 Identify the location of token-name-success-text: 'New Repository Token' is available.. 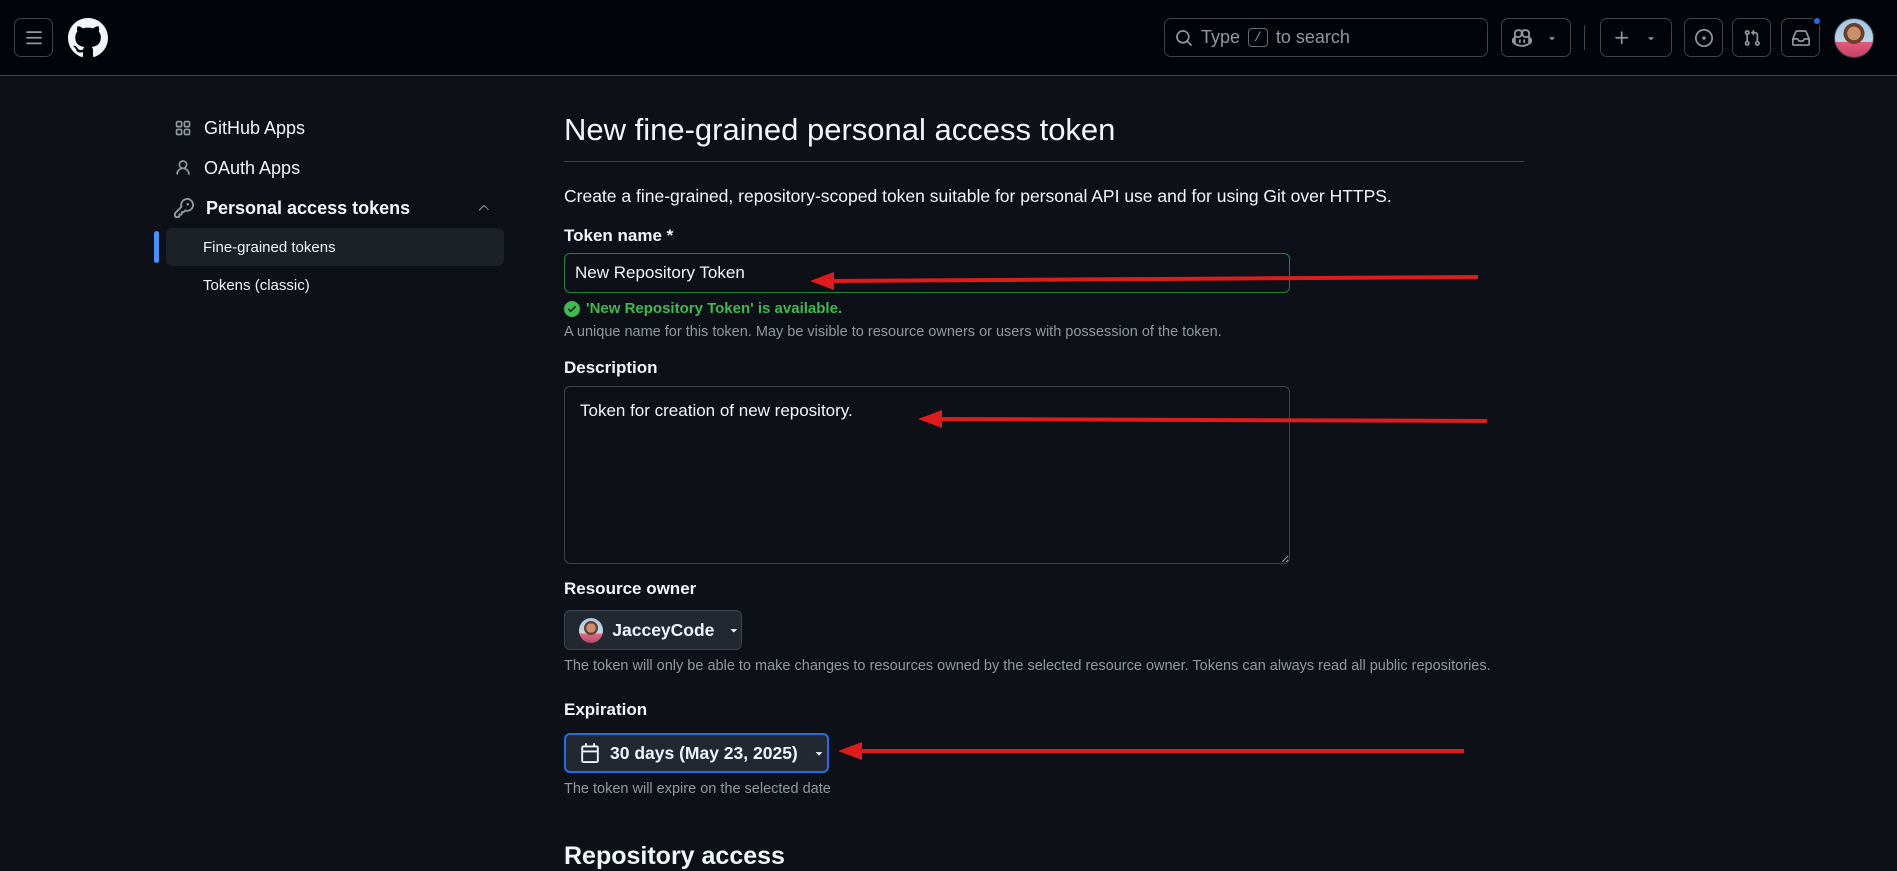
(714, 308).